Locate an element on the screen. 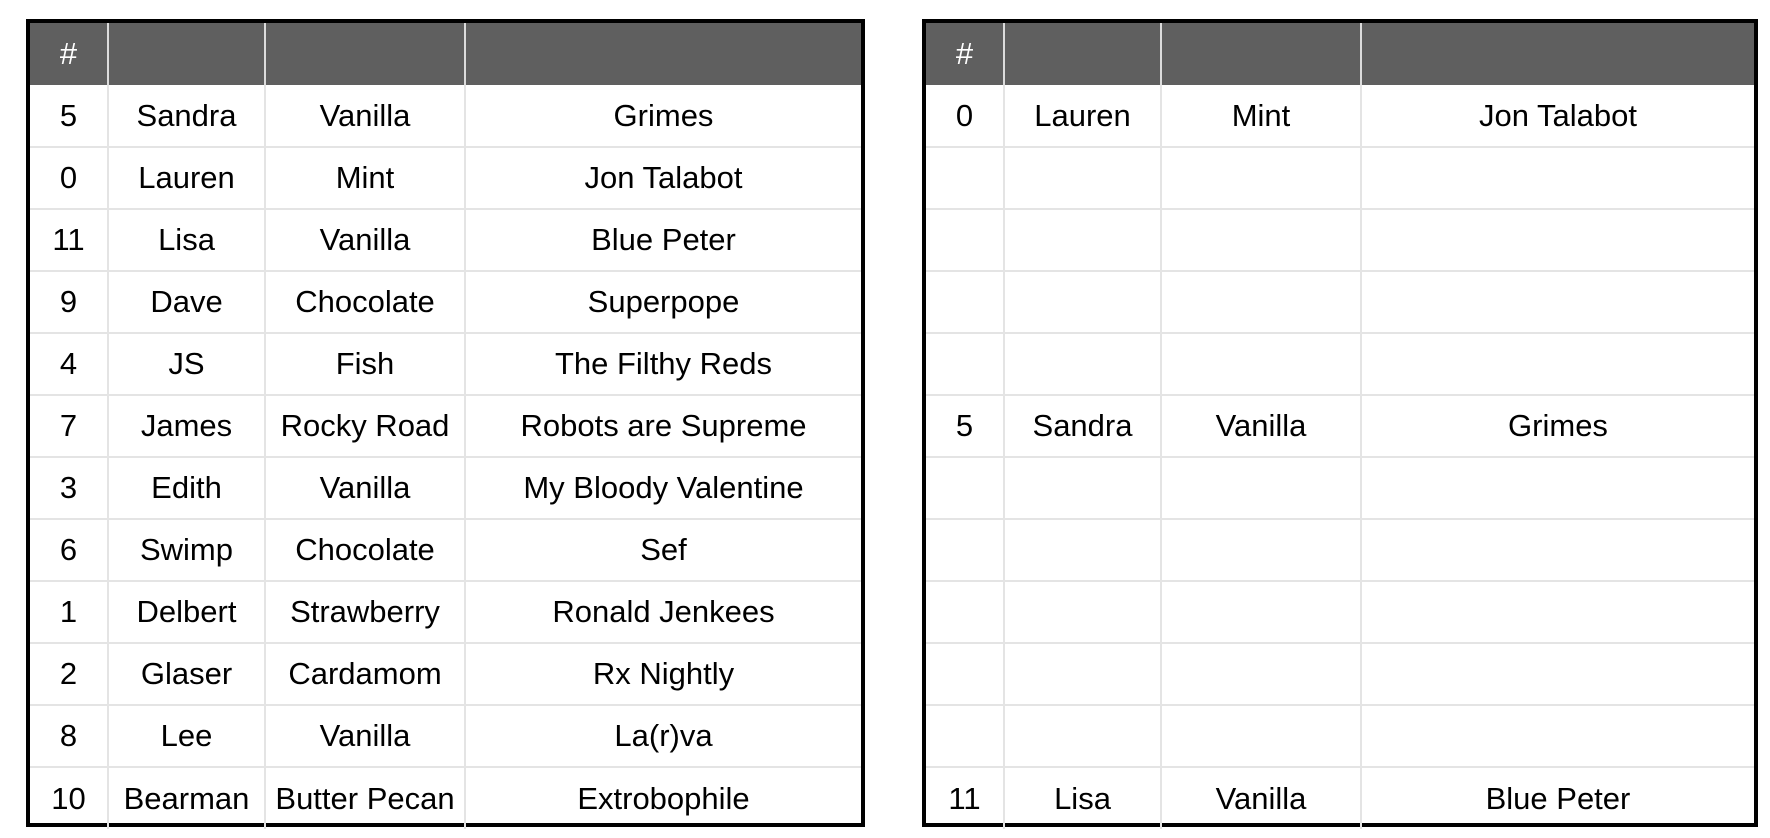  left-table-cell: 8 is located at coordinates (69, 735).